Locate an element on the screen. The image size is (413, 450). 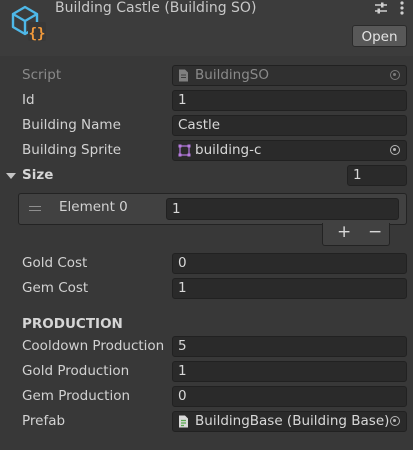
gem-production-field: 0 is located at coordinates (289, 396).